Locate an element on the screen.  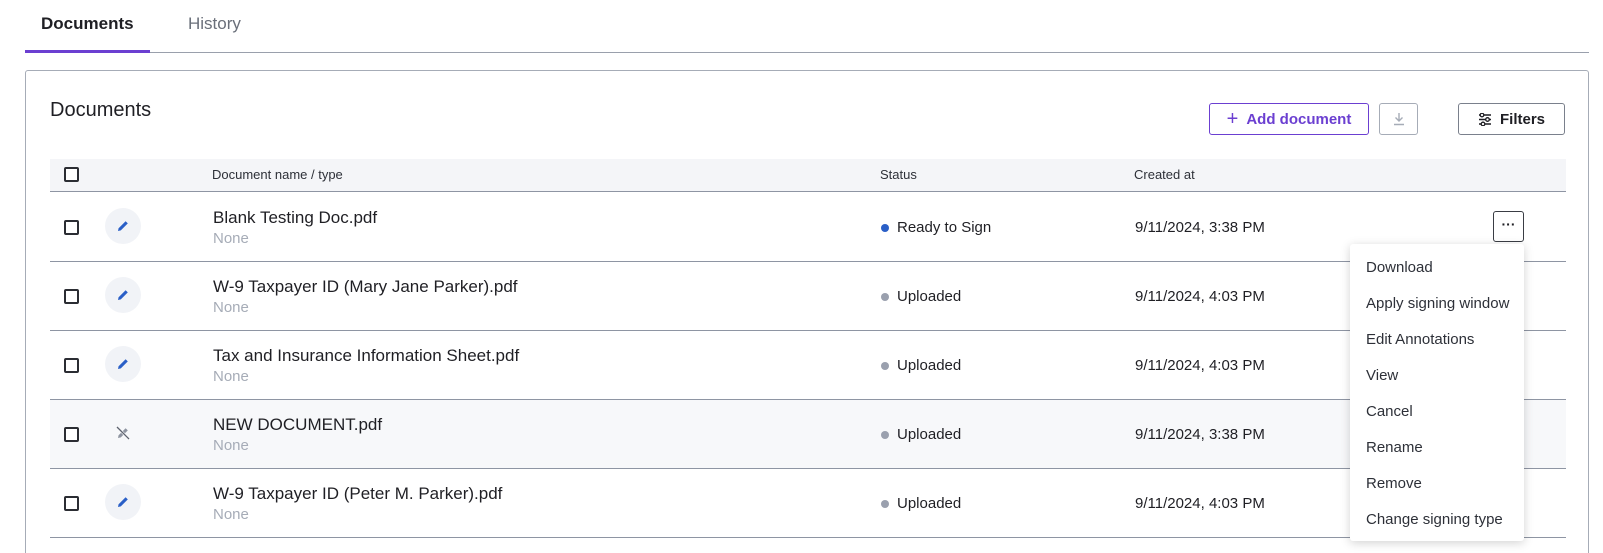
plus-icon: + is located at coordinates (1232, 119).